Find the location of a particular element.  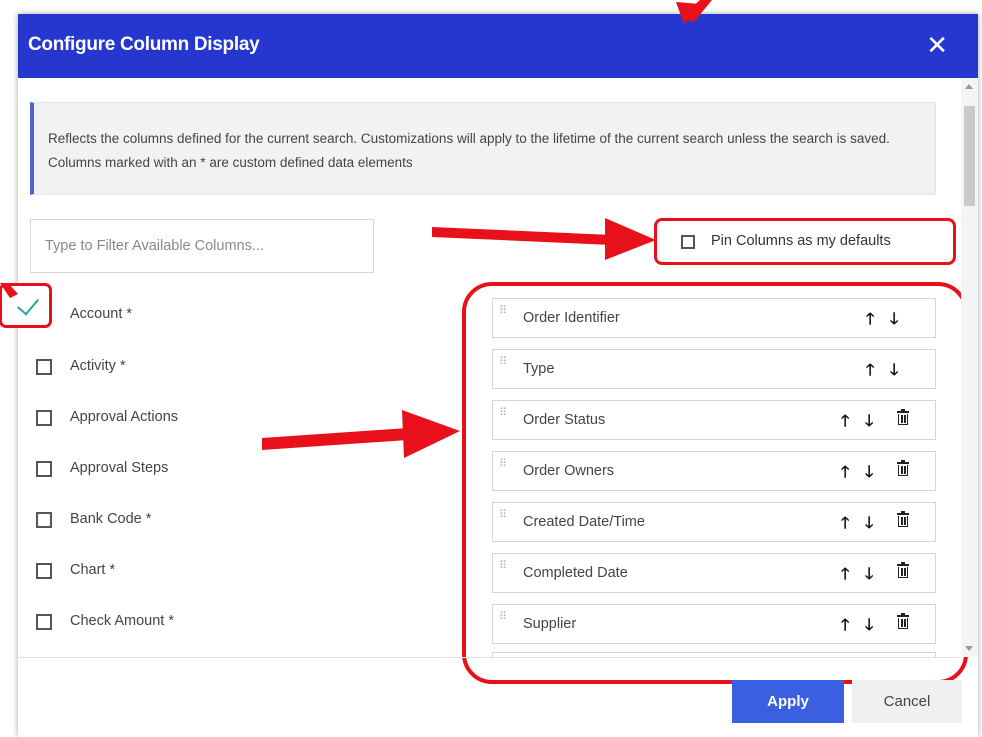

selected-column-row: ⠿ Type 🡑 🡓 is located at coordinates (714, 369).